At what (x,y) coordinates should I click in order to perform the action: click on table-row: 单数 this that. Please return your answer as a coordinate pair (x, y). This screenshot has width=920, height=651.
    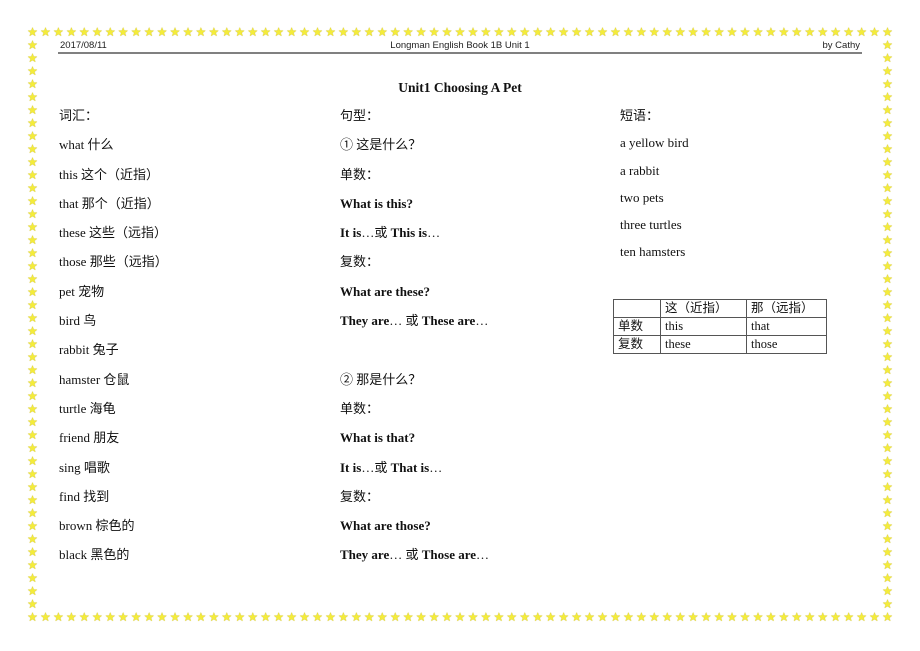
    Looking at the image, I should click on (720, 326).